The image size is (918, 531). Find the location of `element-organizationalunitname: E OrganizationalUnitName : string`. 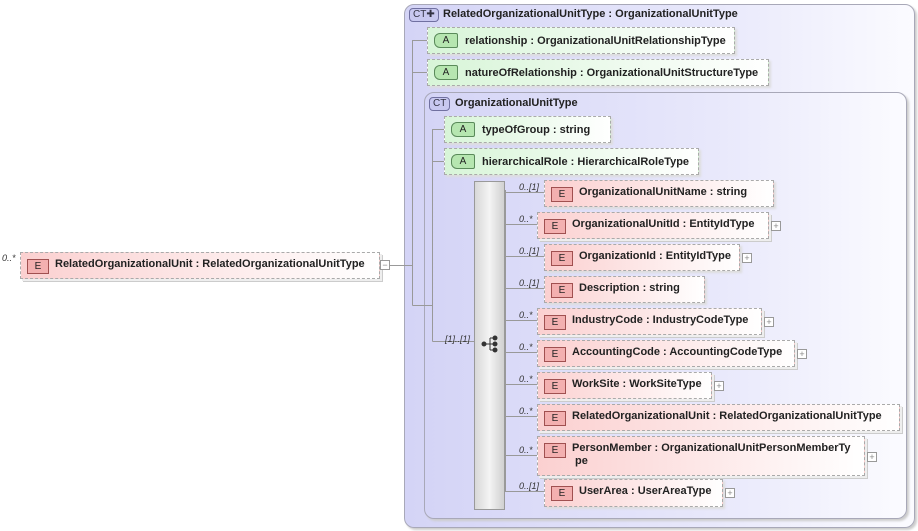

element-organizationalunitname: E OrganizationalUnitName : string is located at coordinates (659, 193).